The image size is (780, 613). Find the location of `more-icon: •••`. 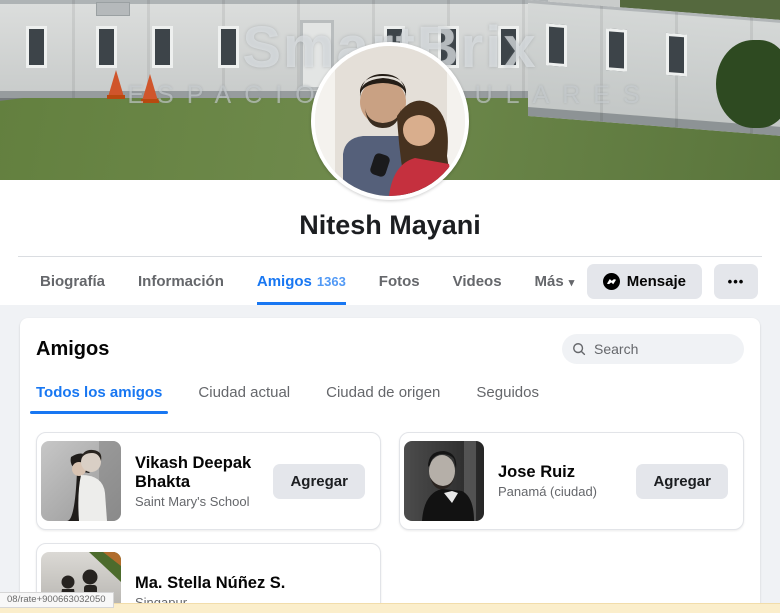

more-icon: ••• is located at coordinates (736, 281).